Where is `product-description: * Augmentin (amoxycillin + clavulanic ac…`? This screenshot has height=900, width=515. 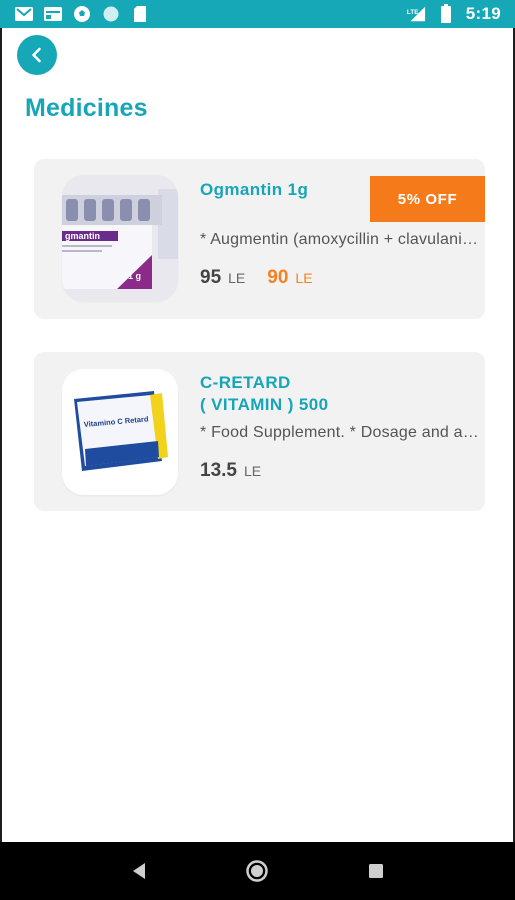
product-description: * Augmentin (amoxycillin + clavulanic ac… is located at coordinates (342, 239).